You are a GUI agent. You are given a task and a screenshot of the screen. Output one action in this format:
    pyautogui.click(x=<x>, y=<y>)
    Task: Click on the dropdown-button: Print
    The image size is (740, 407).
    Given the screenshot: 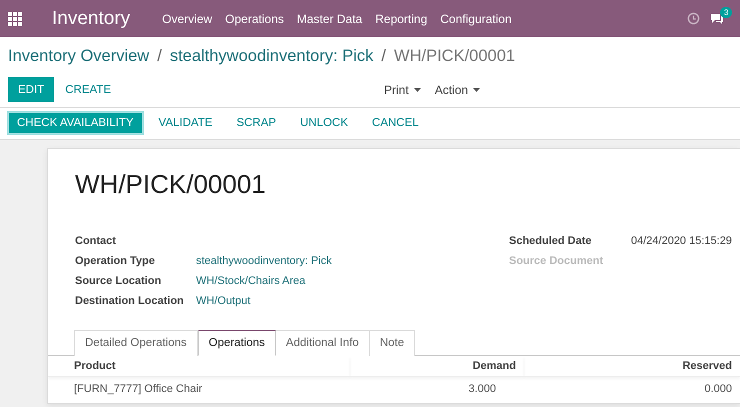 What is the action you would take?
    pyautogui.click(x=402, y=89)
    